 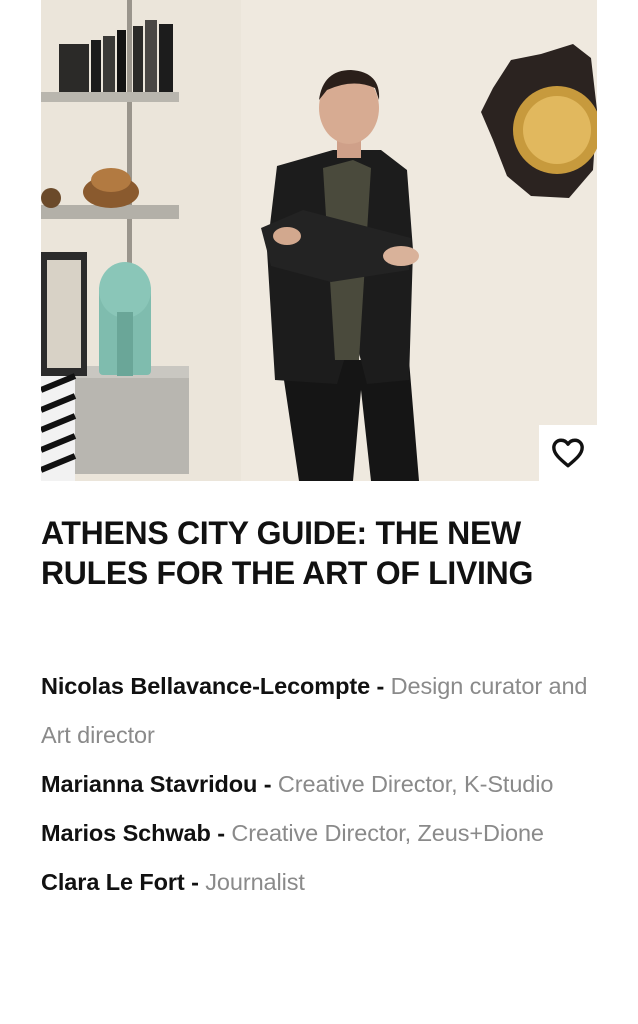 What do you see at coordinates (113, 882) in the screenshot?
I see `credit-name: Clara Le Fort` at bounding box center [113, 882].